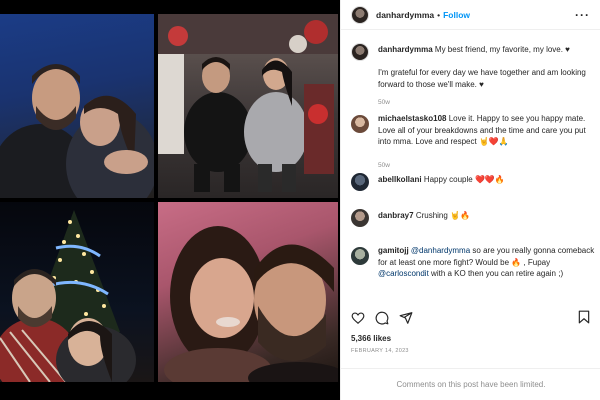  I want to click on comment-username: gamitojj, so click(393, 250).